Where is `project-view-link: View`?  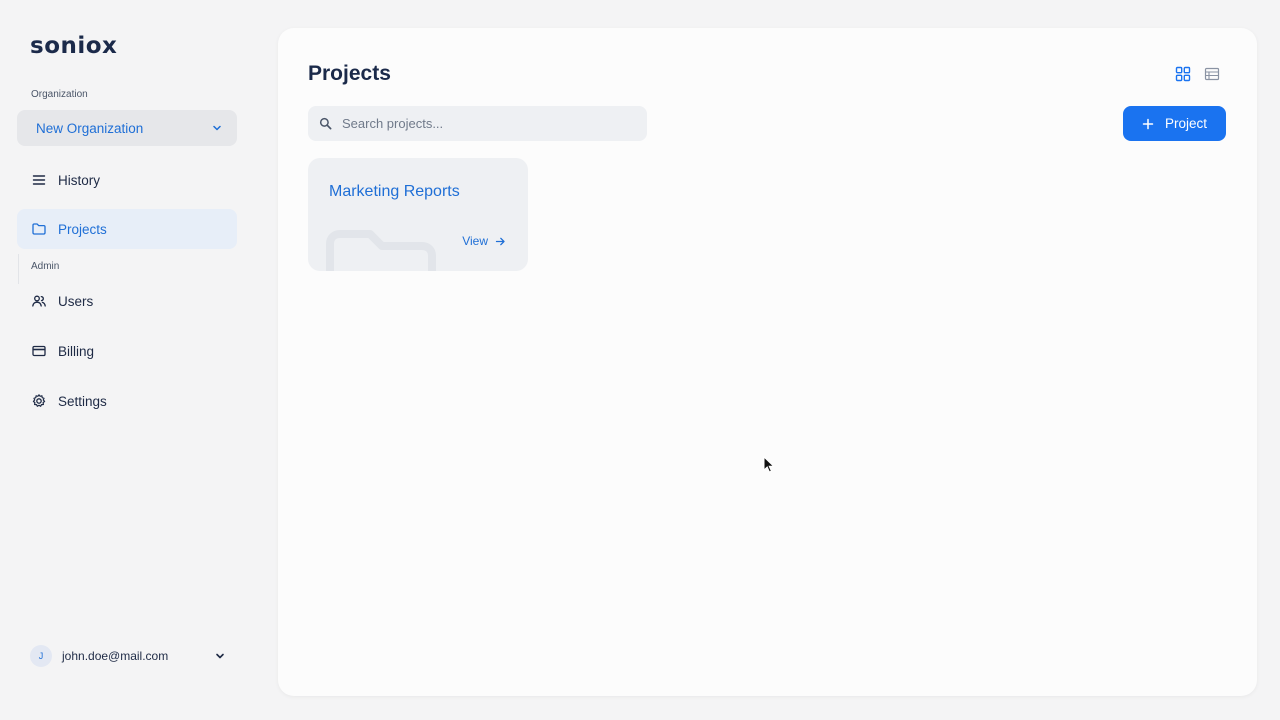 project-view-link: View is located at coordinates (484, 241).